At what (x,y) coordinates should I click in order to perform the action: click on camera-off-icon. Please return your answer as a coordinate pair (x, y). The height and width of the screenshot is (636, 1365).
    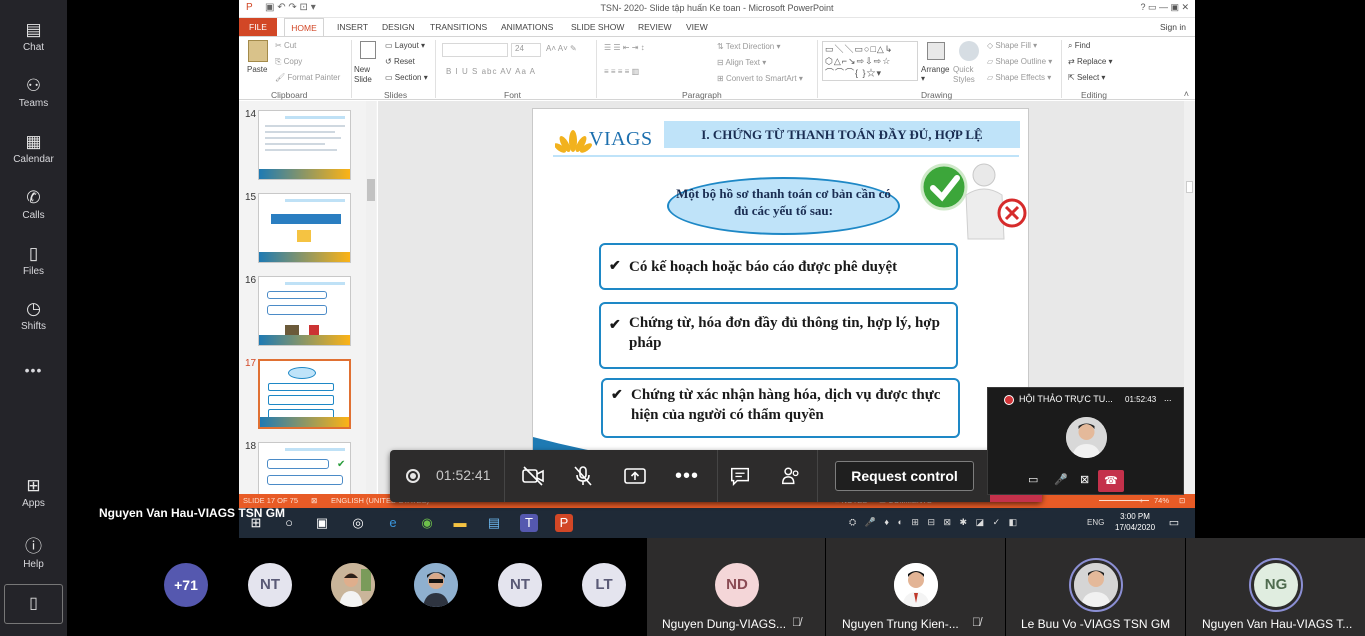
    Looking at the image, I should click on (533, 476).